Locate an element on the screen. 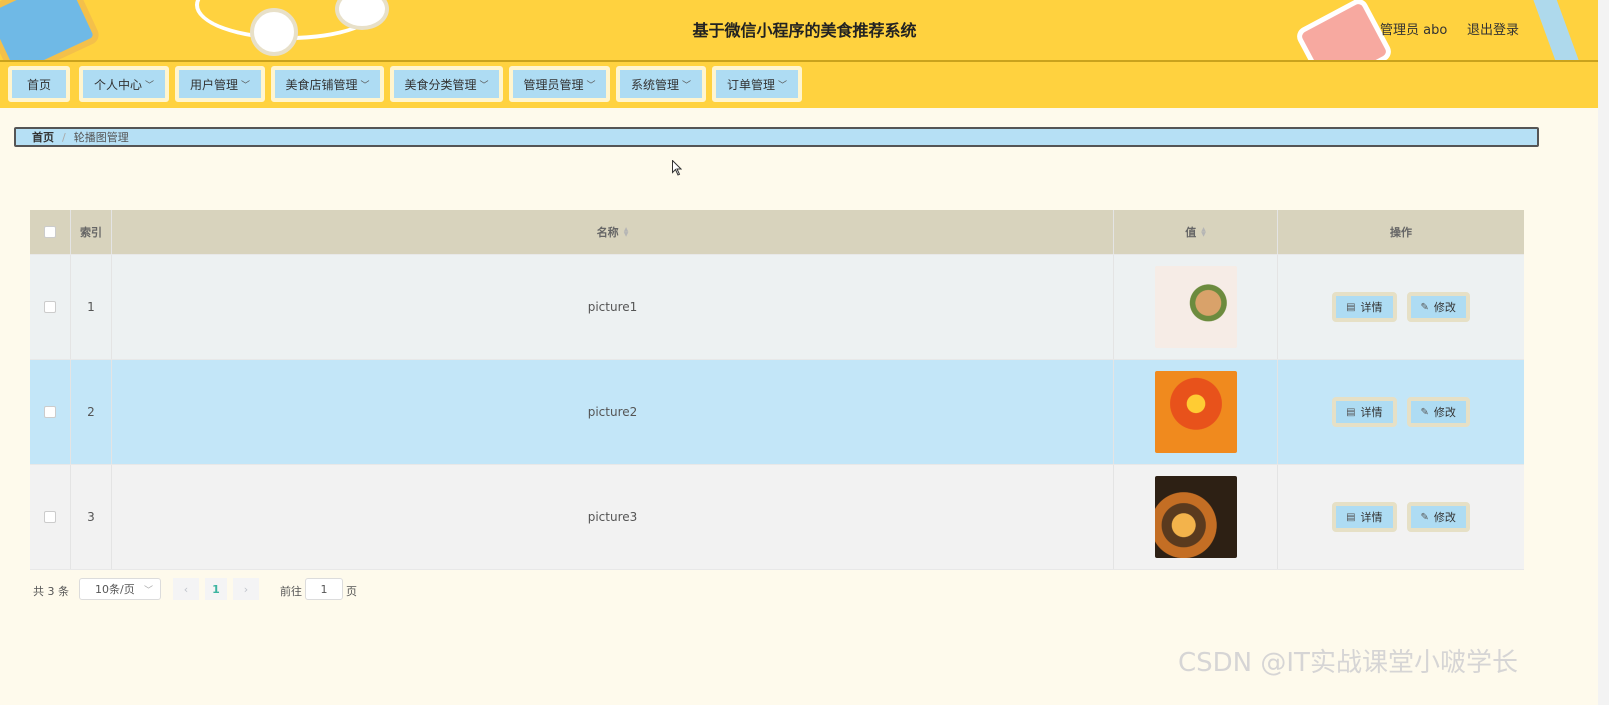 The width and height of the screenshot is (1609, 705). prev-page-button: ‹ is located at coordinates (186, 589).